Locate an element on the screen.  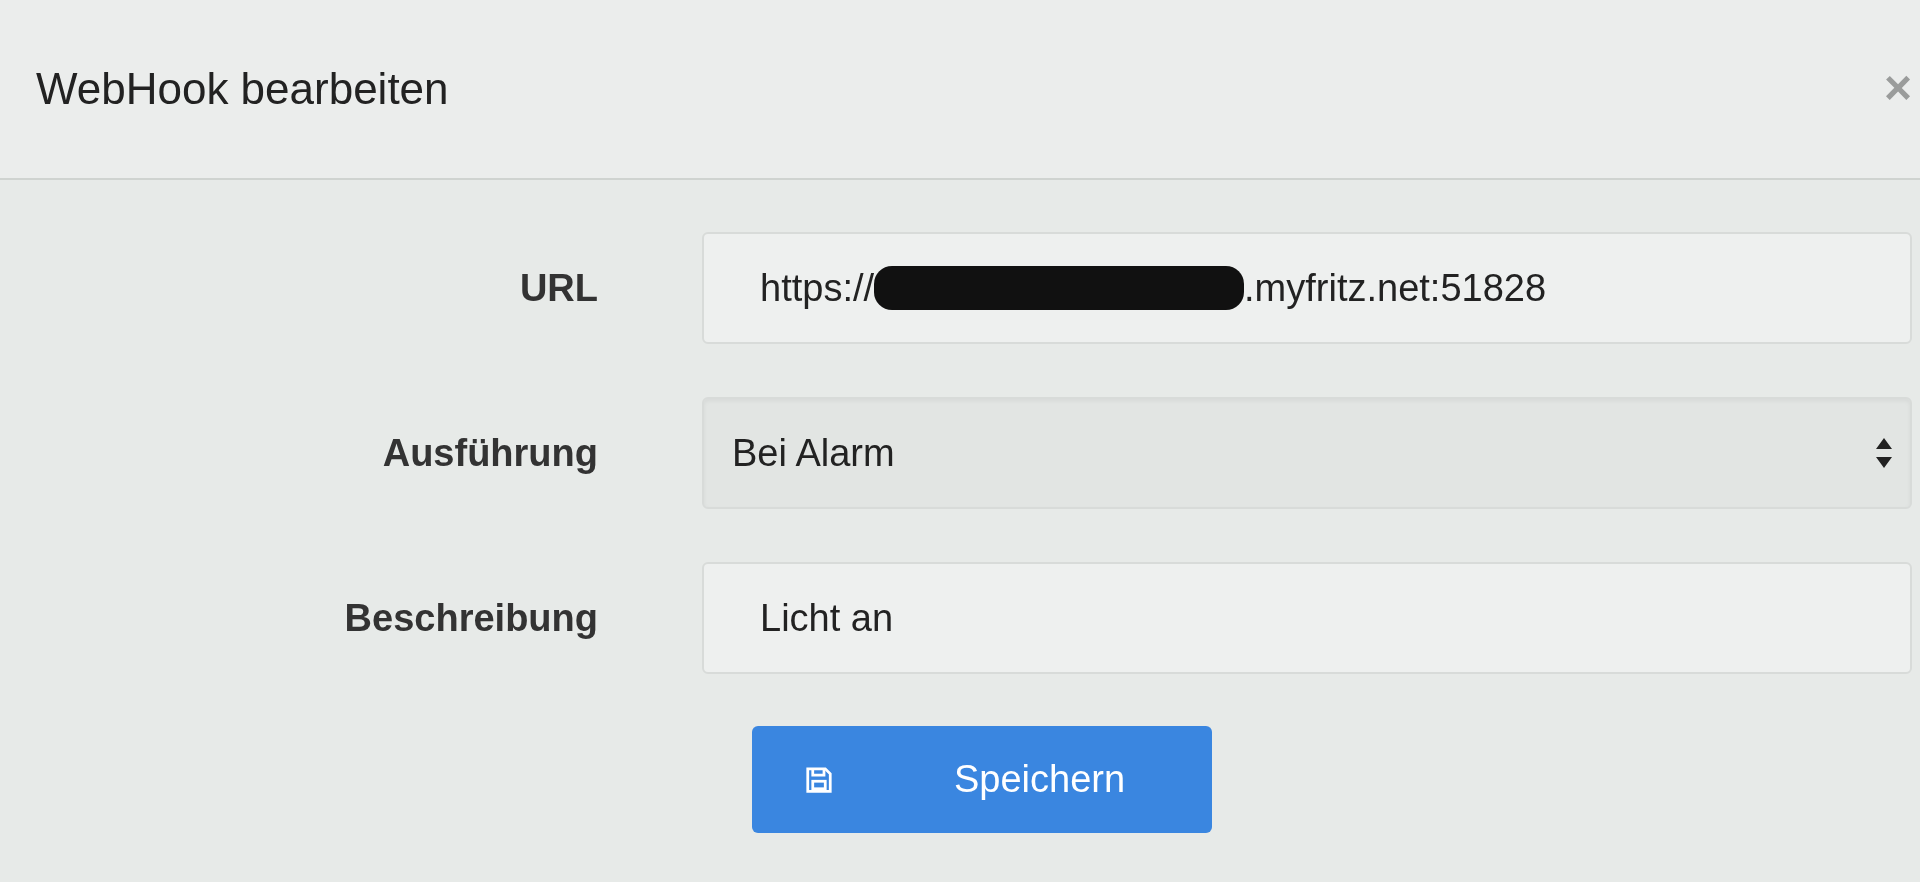
field-label: Beschreibung is located at coordinates (471, 618).